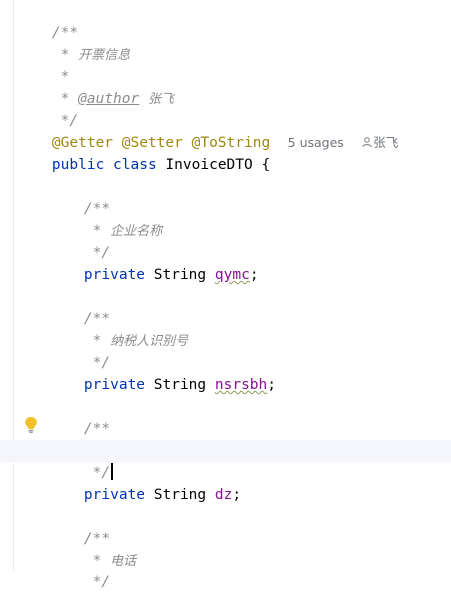  I want to click on code-line: * @author 张飞, so click(234, 86).